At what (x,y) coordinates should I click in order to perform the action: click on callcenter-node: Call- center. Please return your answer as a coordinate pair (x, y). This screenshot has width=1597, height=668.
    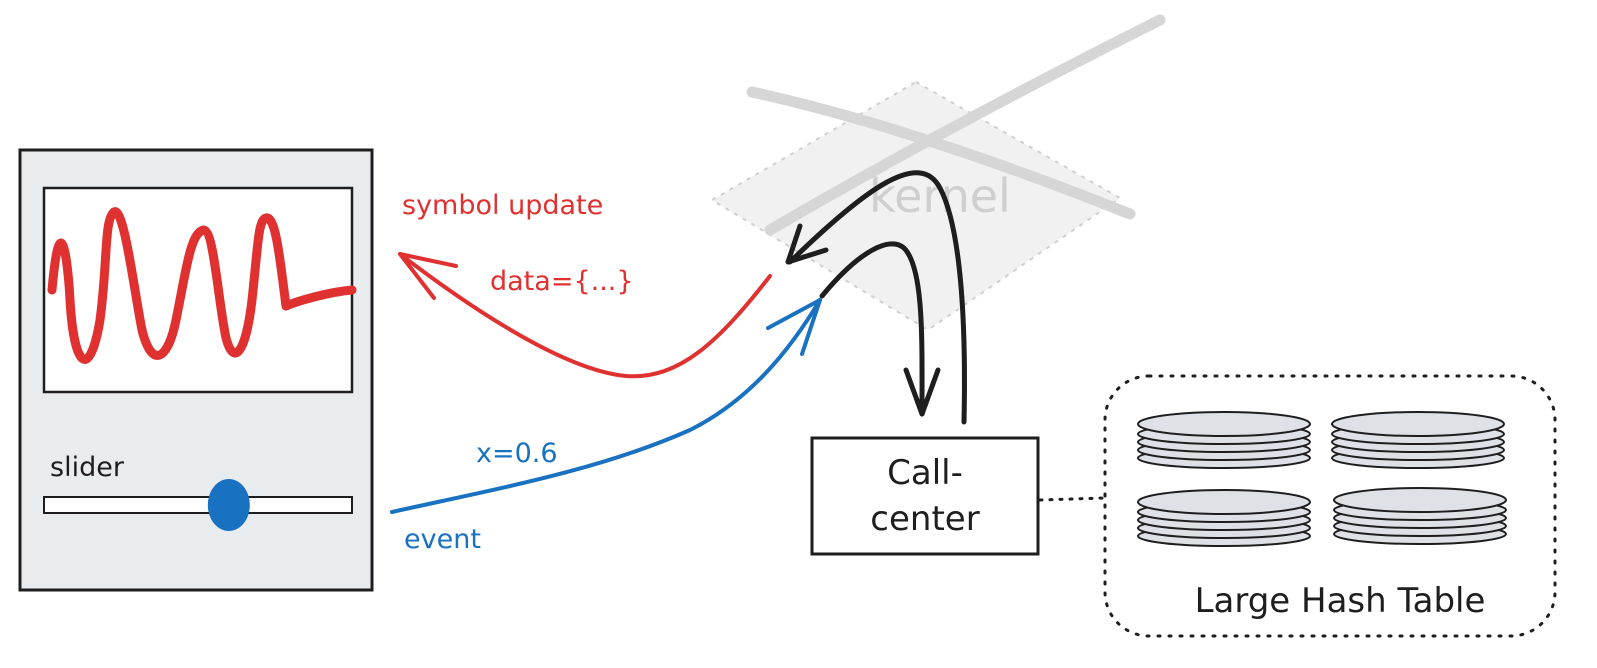
    Looking at the image, I should click on (925, 496).